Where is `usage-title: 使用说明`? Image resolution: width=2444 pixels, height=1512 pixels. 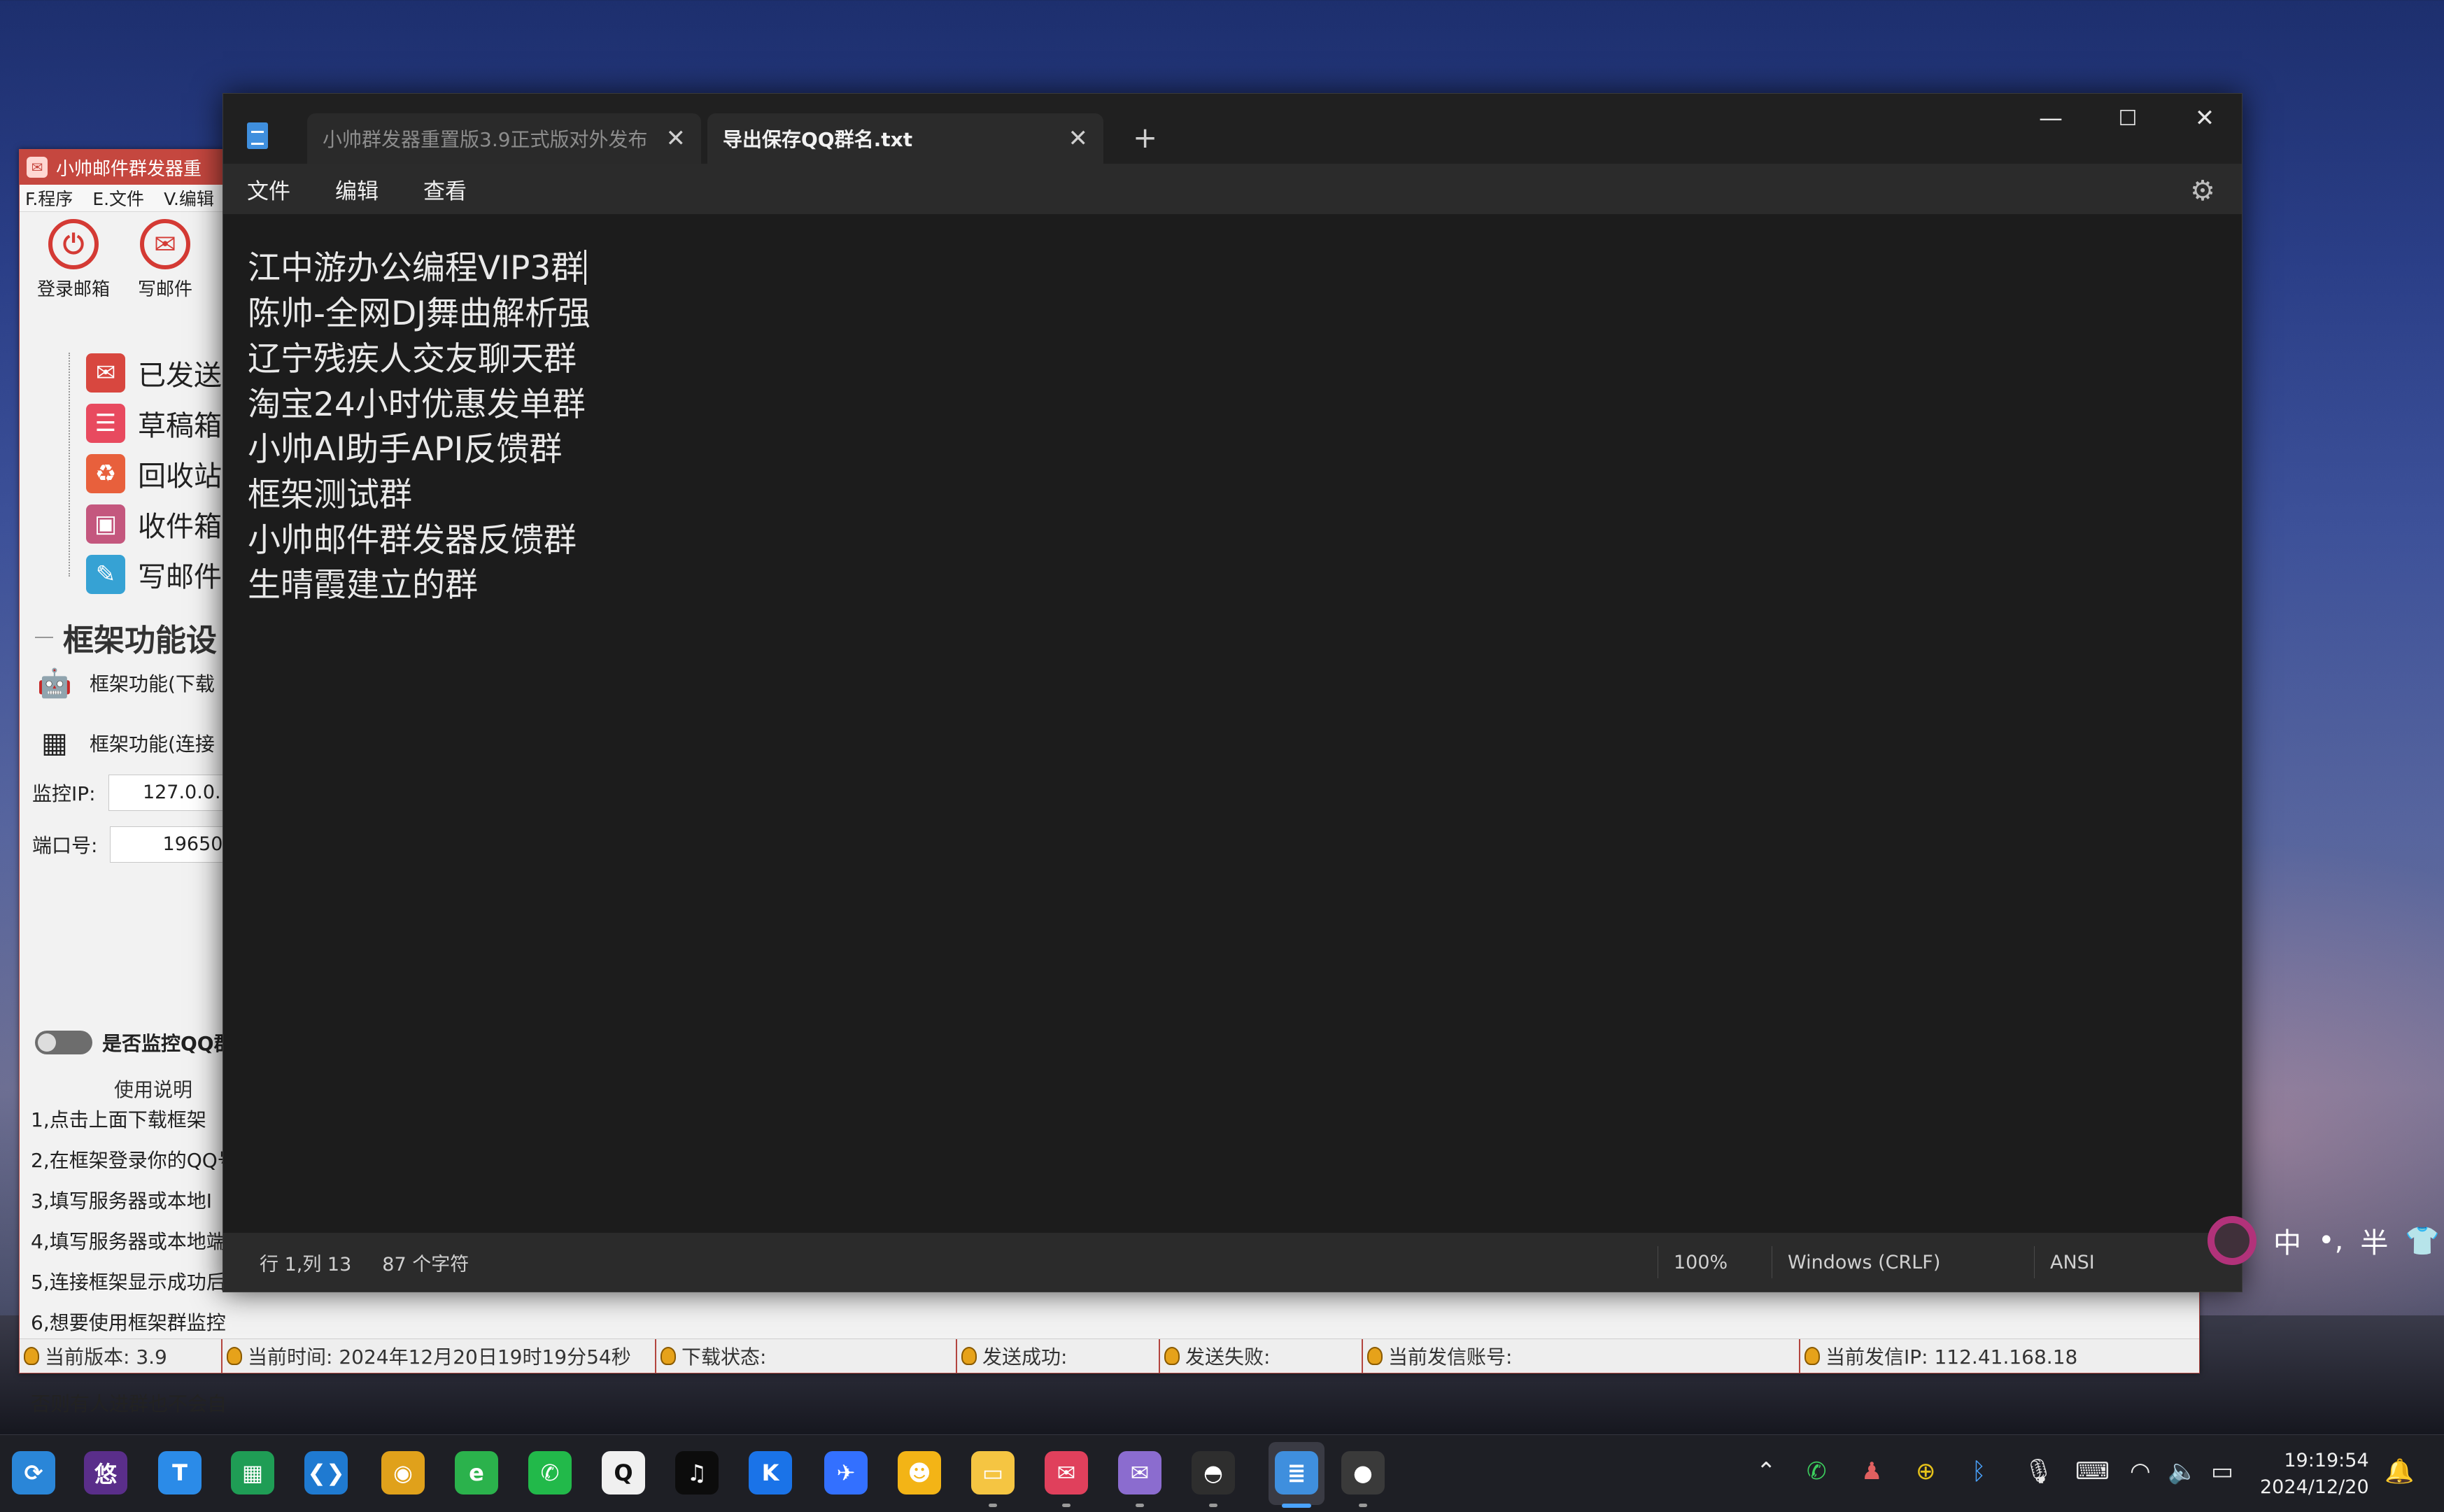
usage-title: 使用说明 is located at coordinates (153, 1089).